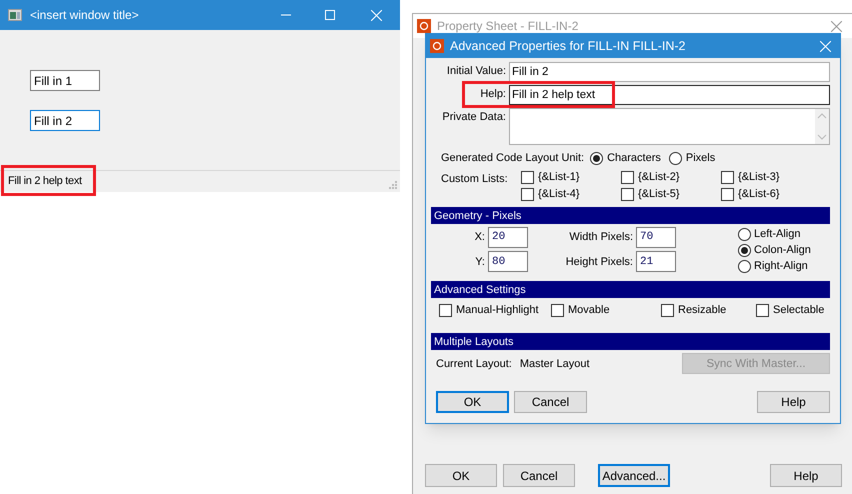  I want to click on maximize-icon, so click(330, 15).